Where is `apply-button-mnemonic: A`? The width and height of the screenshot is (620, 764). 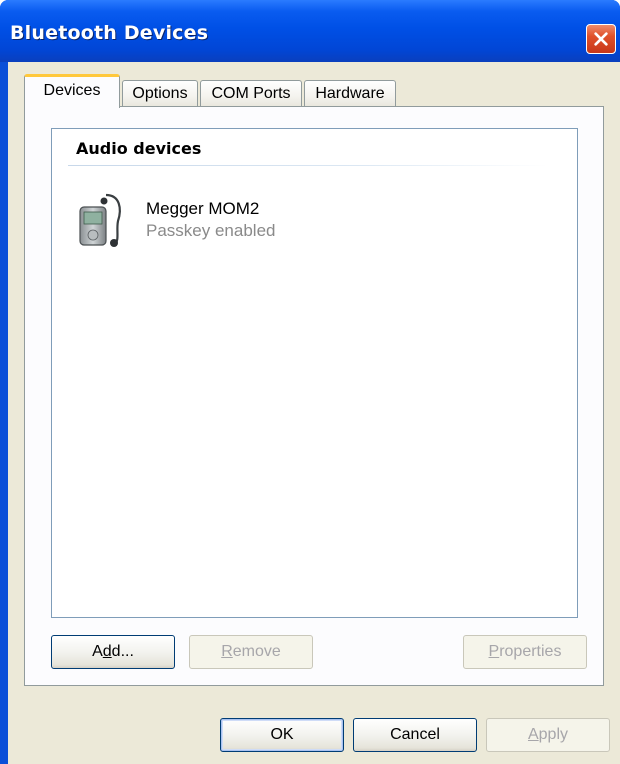
apply-button-mnemonic: A is located at coordinates (533, 734).